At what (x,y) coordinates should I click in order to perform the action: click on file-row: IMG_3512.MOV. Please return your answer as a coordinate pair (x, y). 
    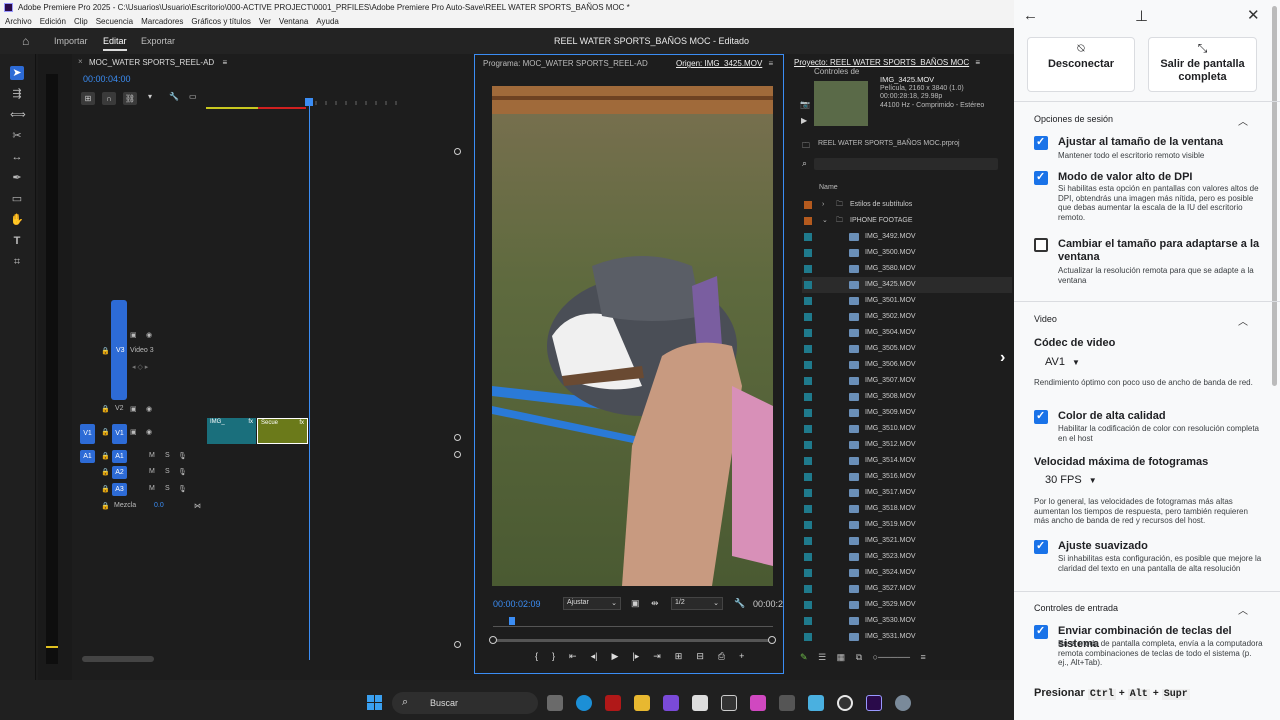
    Looking at the image, I should click on (907, 445).